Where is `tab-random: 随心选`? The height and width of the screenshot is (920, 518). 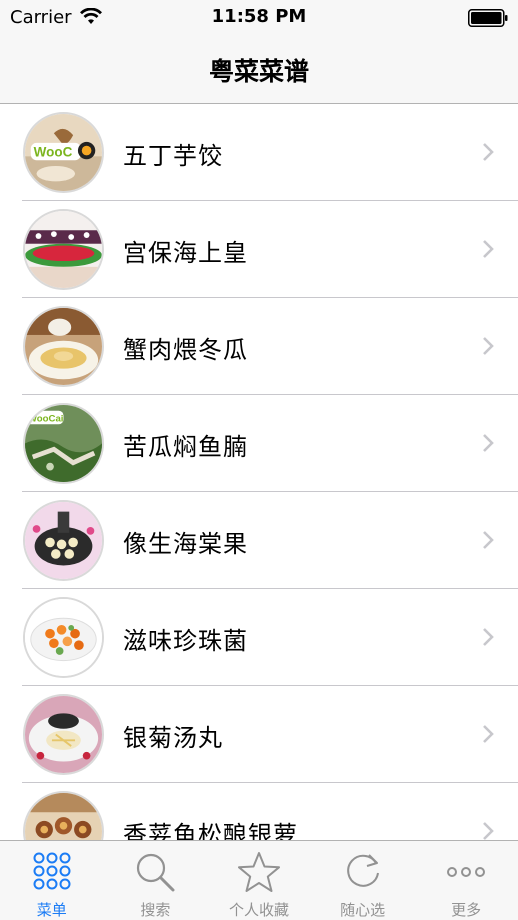
tab-random: 随心选 is located at coordinates (363, 880).